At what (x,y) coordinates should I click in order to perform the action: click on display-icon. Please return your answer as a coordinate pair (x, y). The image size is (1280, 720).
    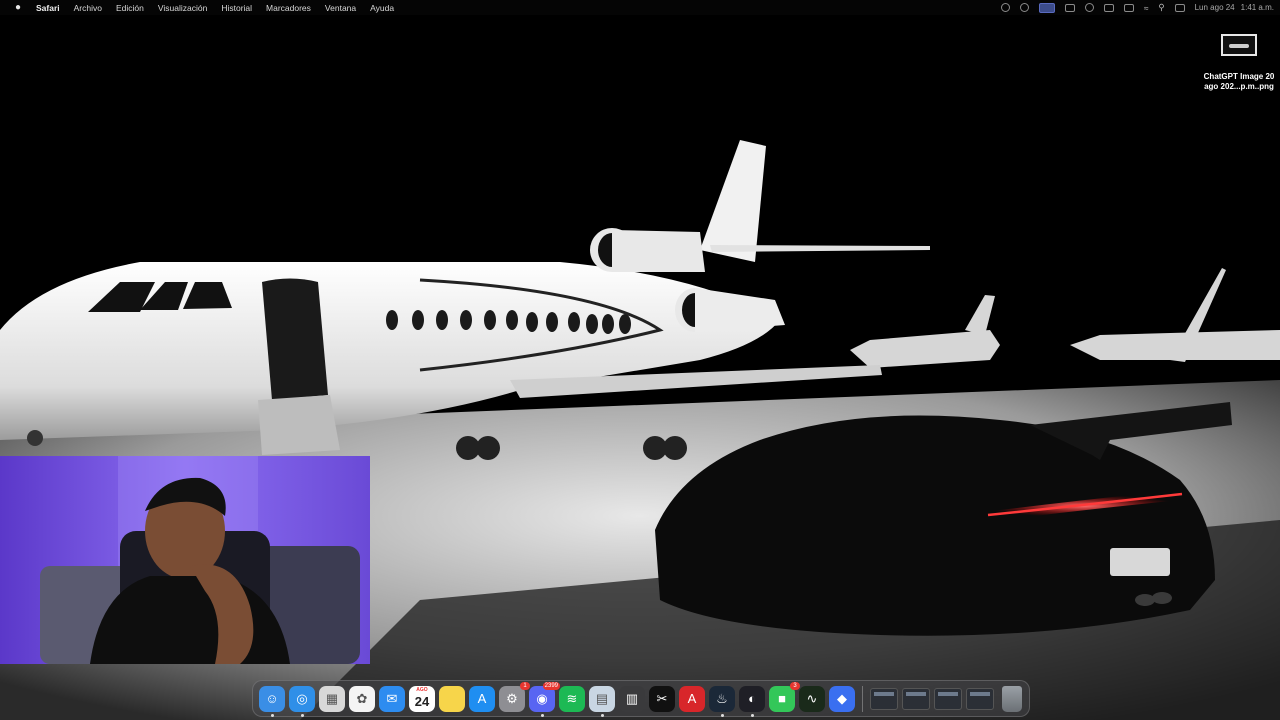
    Looking at the image, I should click on (1108, 7).